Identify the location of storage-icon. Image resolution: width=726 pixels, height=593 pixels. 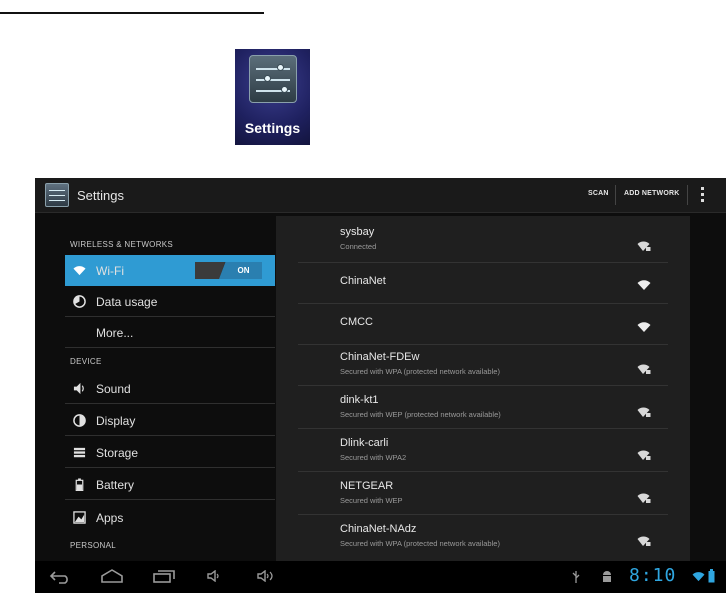
(79, 452).